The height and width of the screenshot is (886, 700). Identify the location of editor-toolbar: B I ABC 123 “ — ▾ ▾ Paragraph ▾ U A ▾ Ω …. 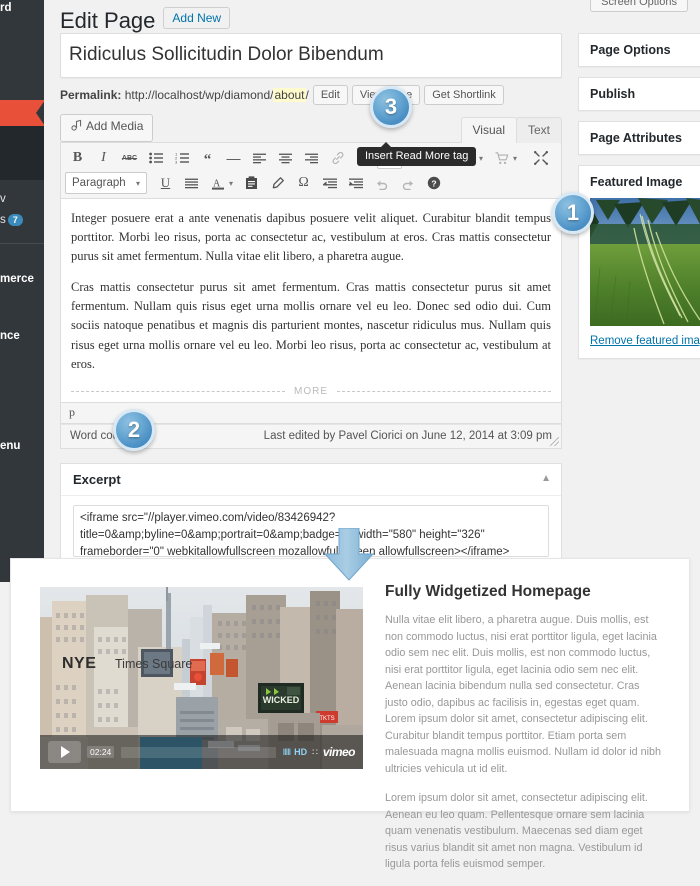
(311, 169).